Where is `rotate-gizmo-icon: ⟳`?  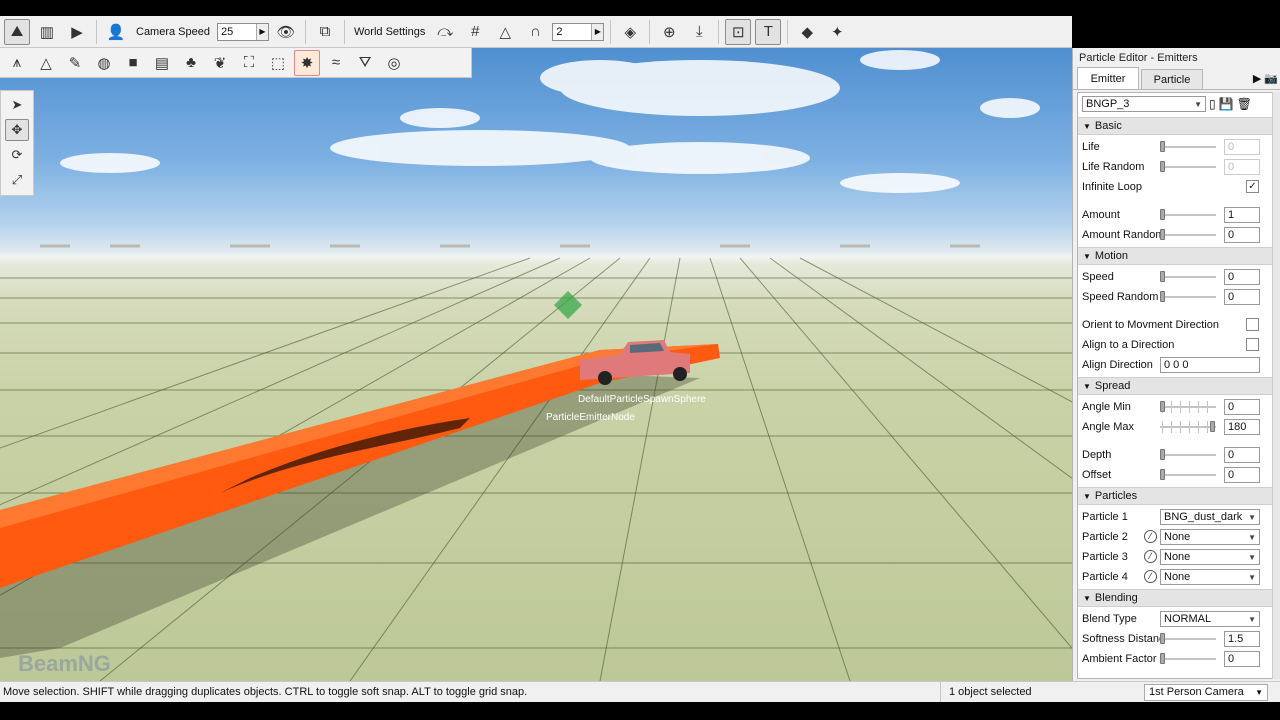
rotate-gizmo-icon: ⟳ is located at coordinates (17, 155).